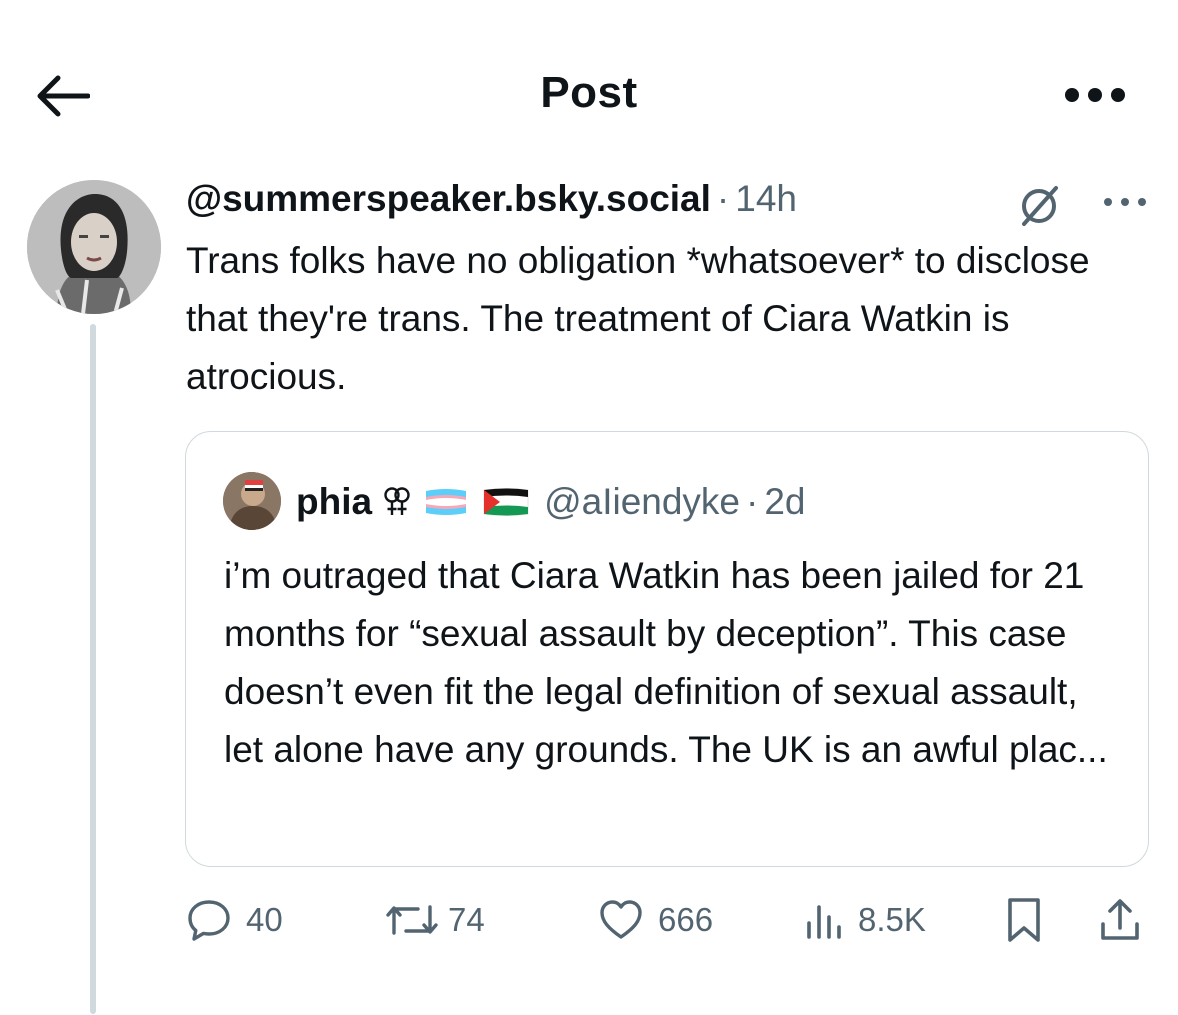 The width and height of the screenshot is (1178, 1015). Describe the element at coordinates (446, 502) in the screenshot. I see `trans-flag-icon` at that location.